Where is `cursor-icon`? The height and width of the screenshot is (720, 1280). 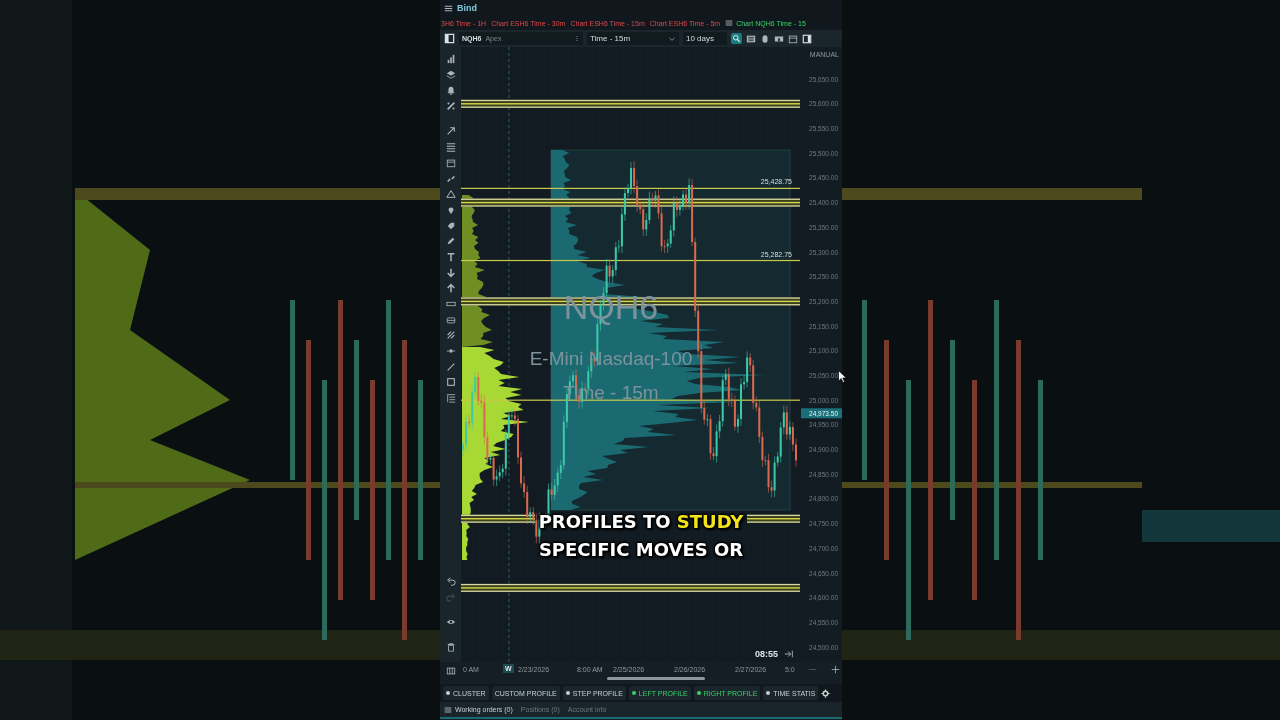 cursor-icon is located at coordinates (842, 376).